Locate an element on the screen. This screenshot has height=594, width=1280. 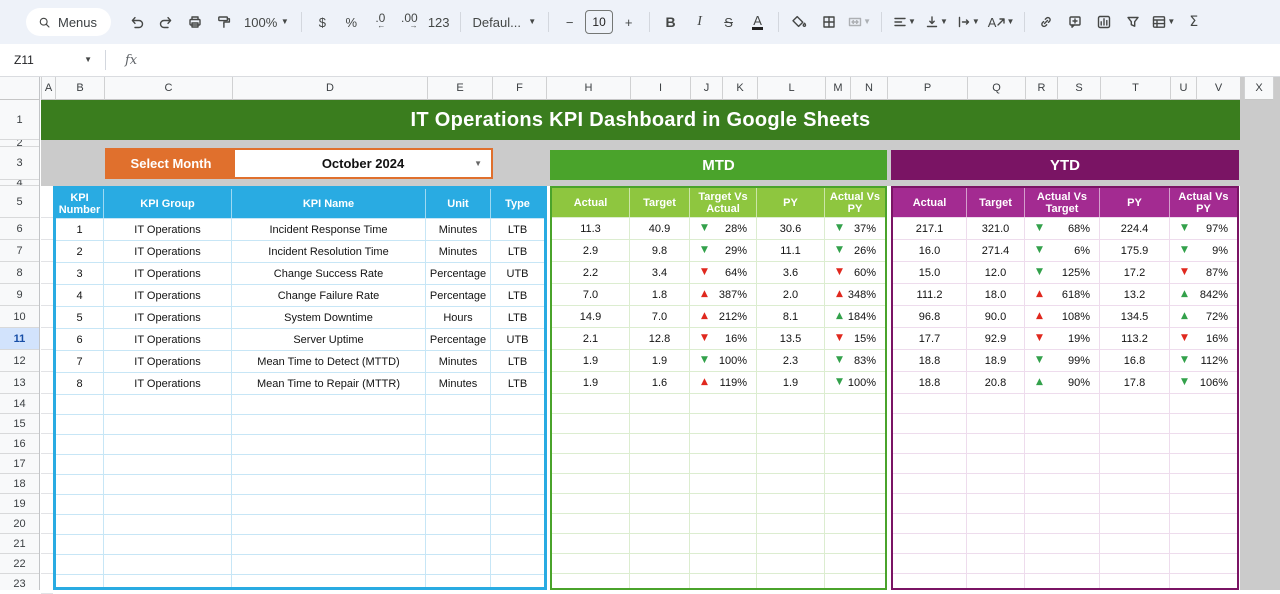
mtd-actual-vs-py-cell: ▼ 60% is located at coordinates (855, 272).